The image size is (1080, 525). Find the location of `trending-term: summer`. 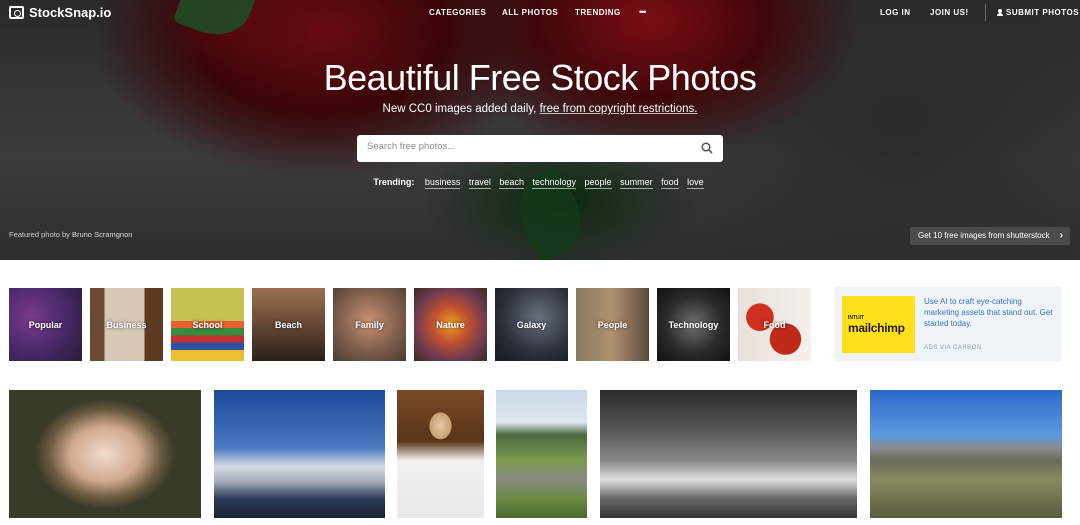

trending-term: summer is located at coordinates (636, 183).